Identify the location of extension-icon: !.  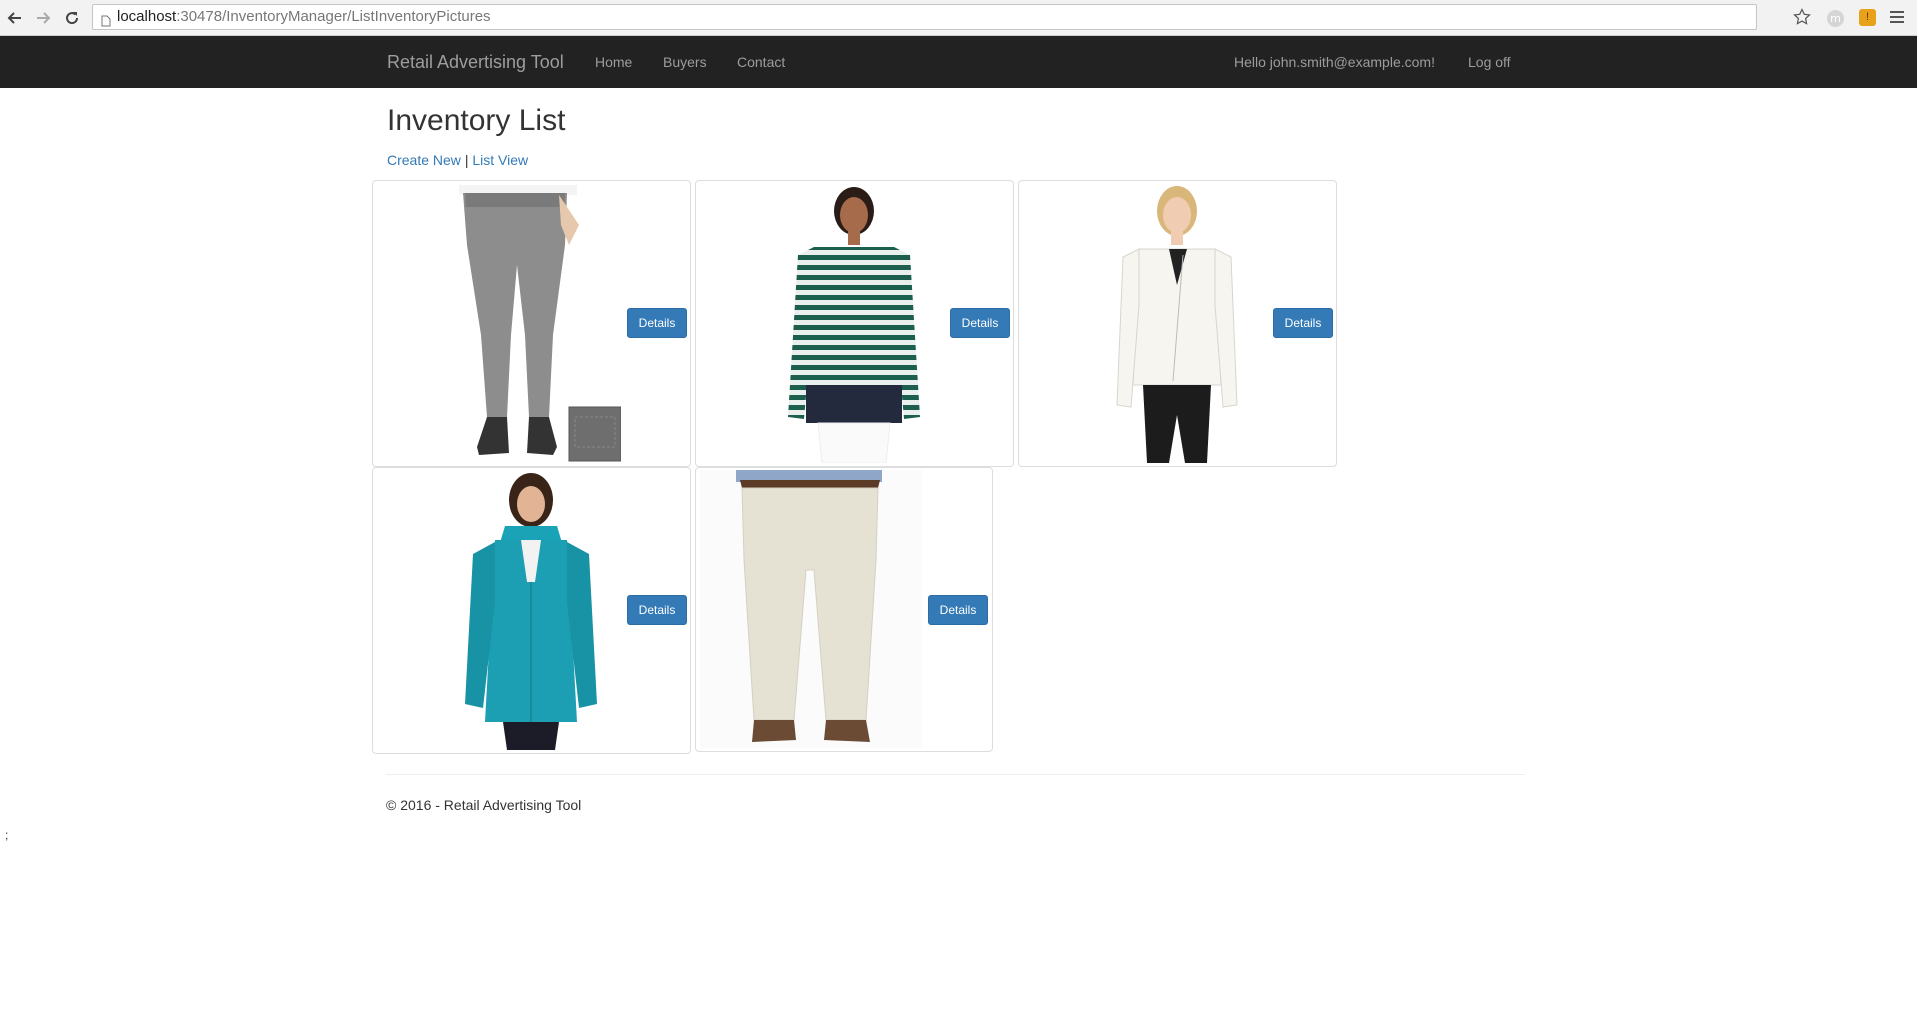
(1867, 17).